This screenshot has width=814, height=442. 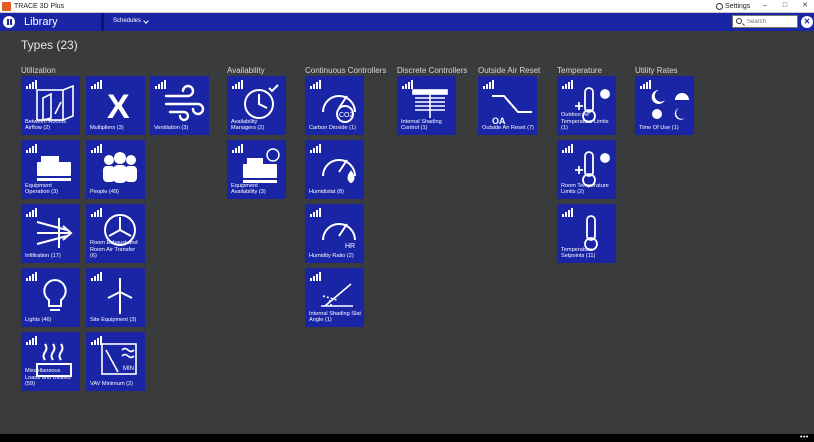 I want to click on tile-label: People (49), so click(x=104, y=192).